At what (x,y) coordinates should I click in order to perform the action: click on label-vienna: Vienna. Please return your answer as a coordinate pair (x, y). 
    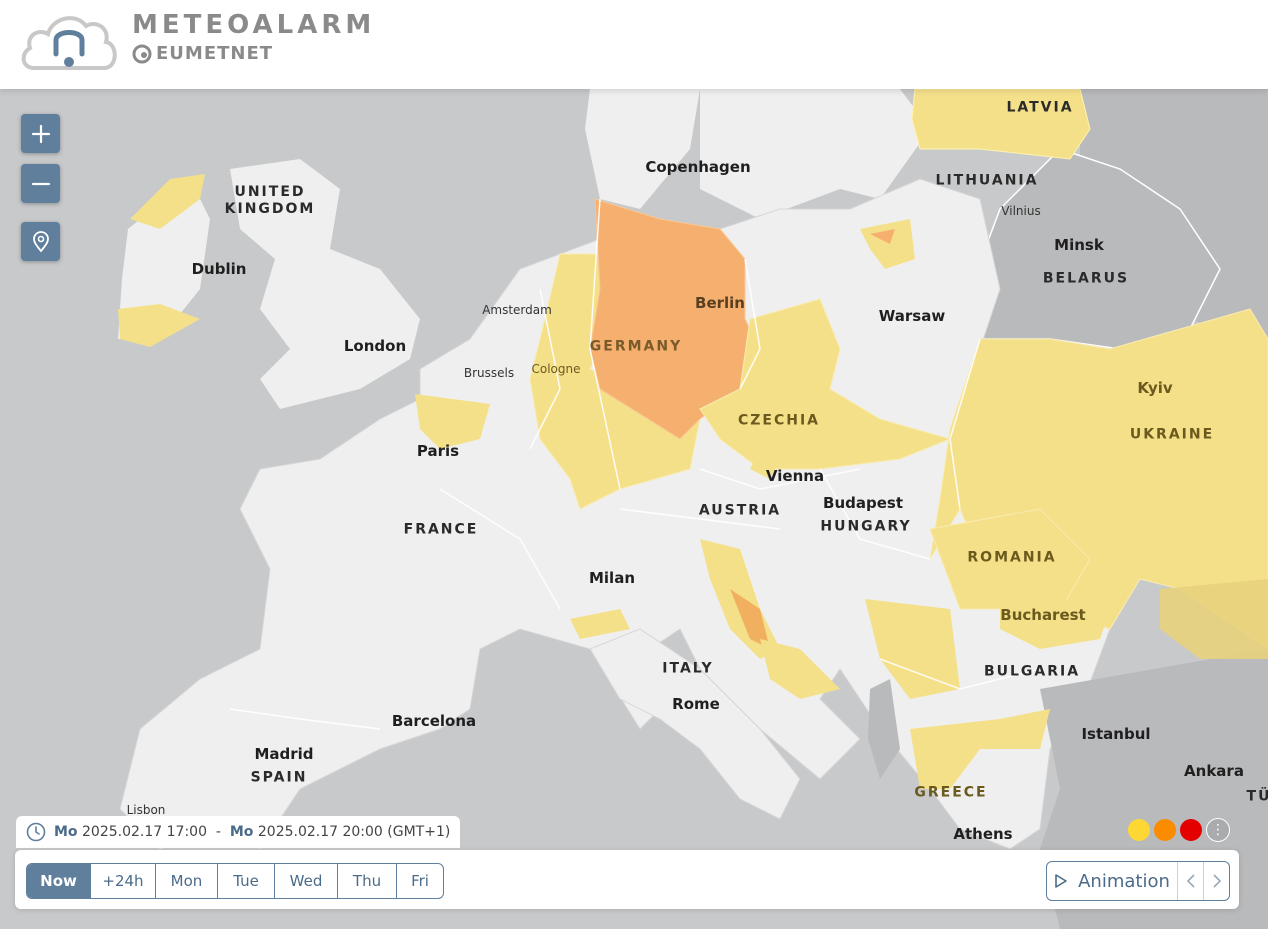
    Looking at the image, I should click on (795, 476).